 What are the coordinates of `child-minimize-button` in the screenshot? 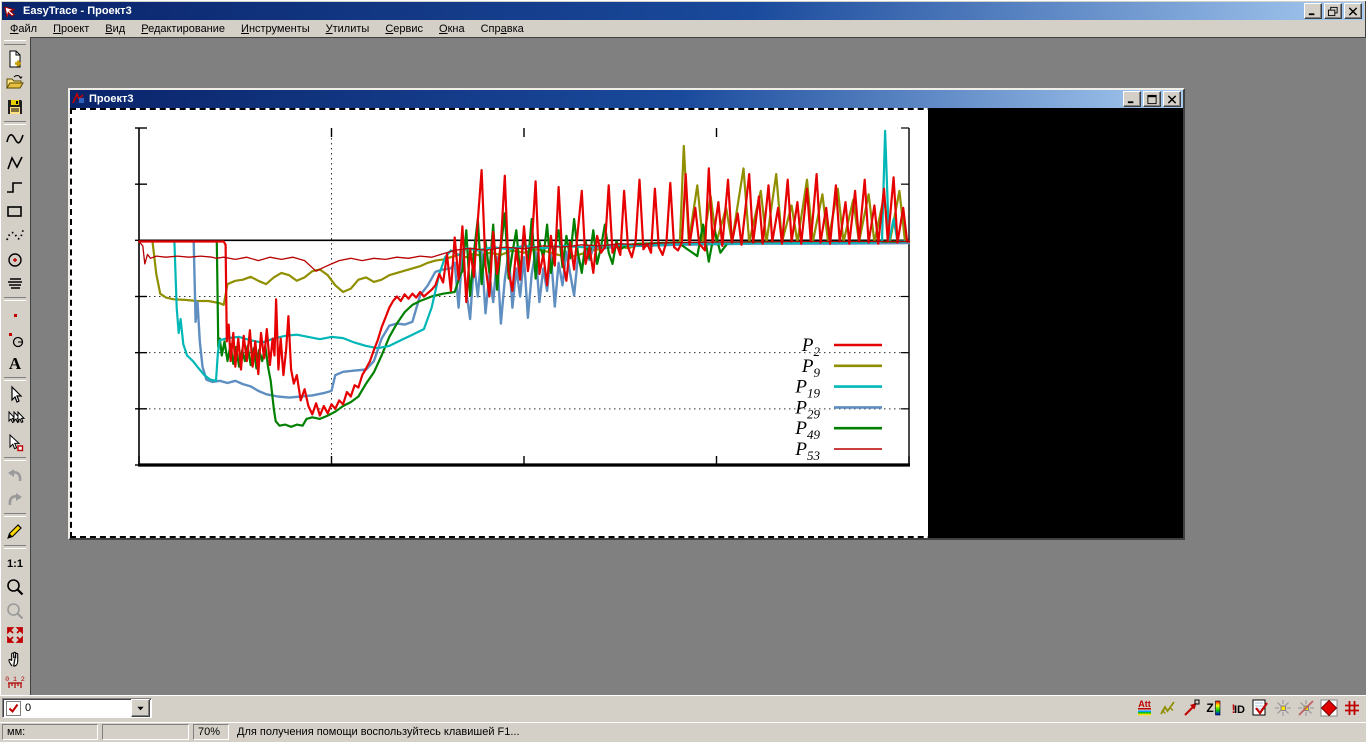 It's located at (1132, 99).